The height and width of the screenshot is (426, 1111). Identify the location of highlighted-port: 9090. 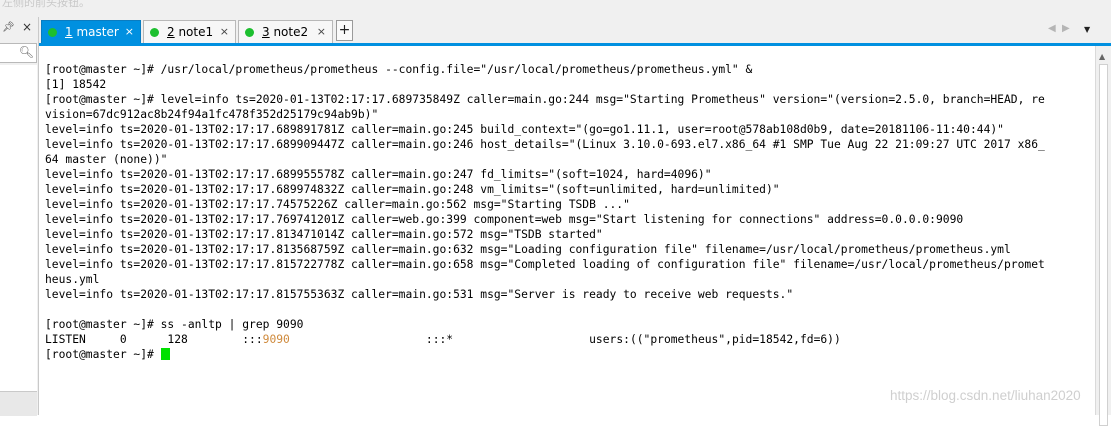
(276, 339).